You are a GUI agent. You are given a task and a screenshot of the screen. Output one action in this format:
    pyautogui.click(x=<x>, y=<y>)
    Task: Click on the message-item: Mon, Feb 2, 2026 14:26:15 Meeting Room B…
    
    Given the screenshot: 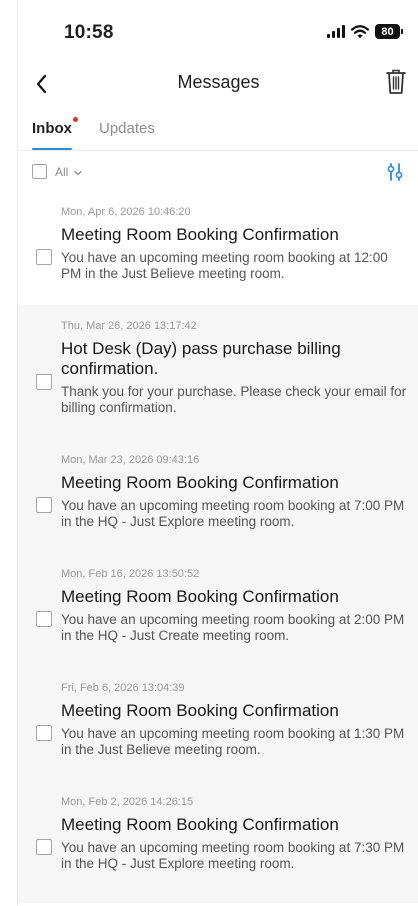 What is the action you would take?
    pyautogui.click(x=218, y=842)
    